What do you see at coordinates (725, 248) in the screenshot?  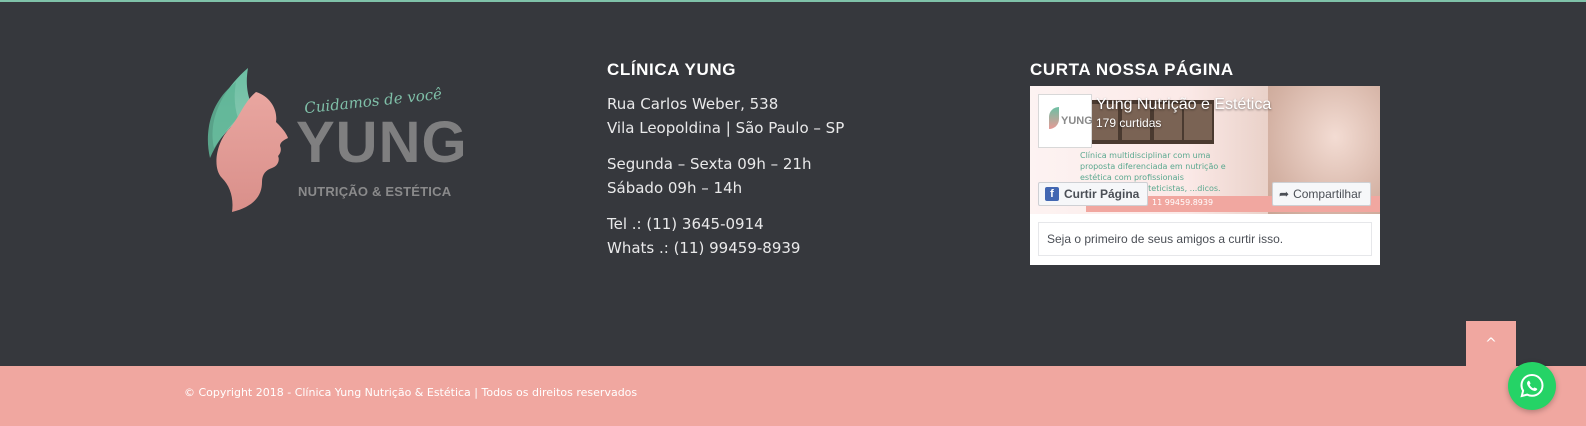 I see `whatsapp-link: Whats .: (11) 99459-8939` at bounding box center [725, 248].